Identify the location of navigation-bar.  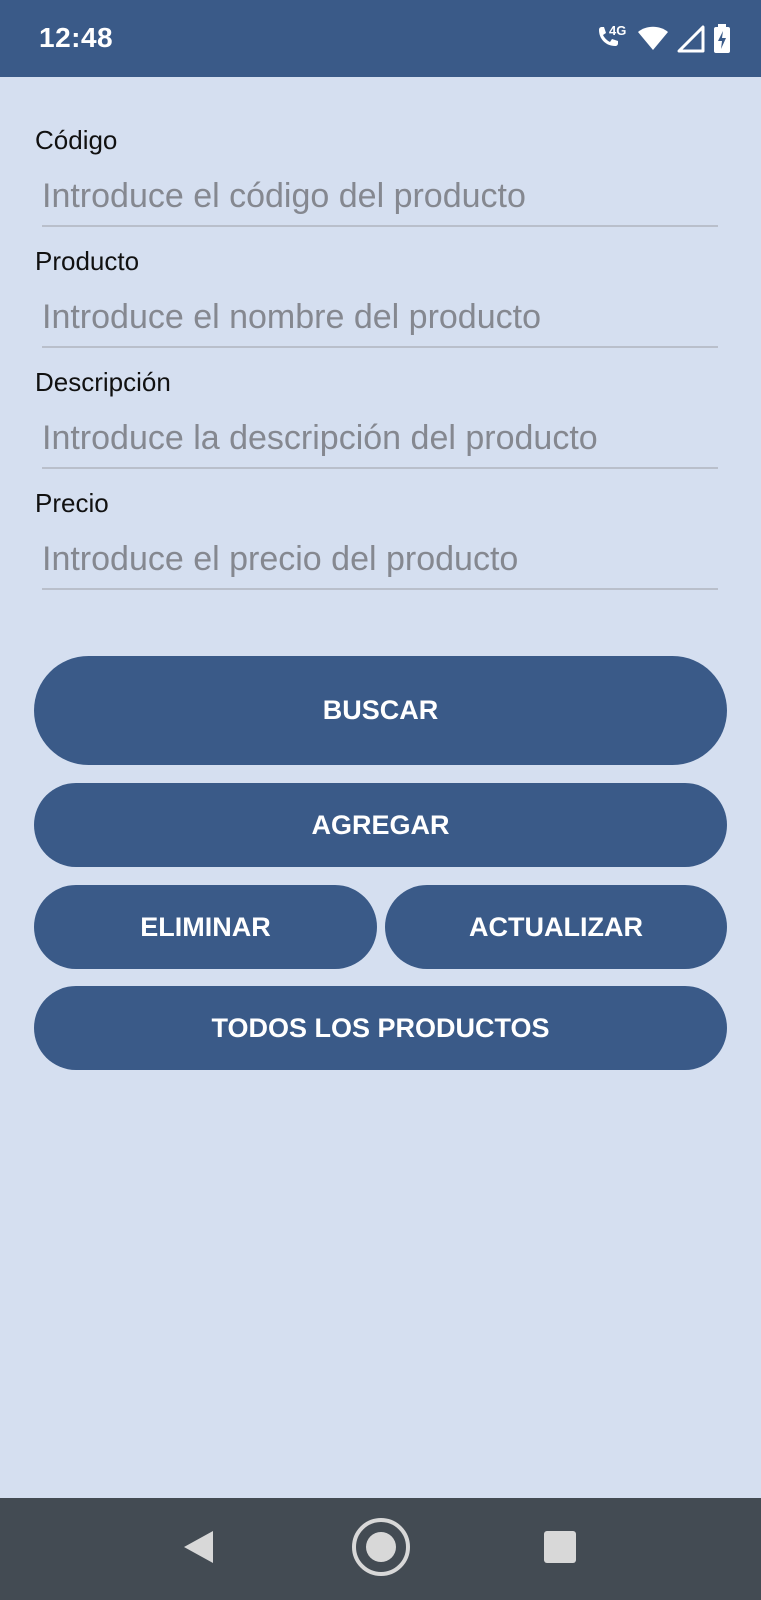
(380, 1549).